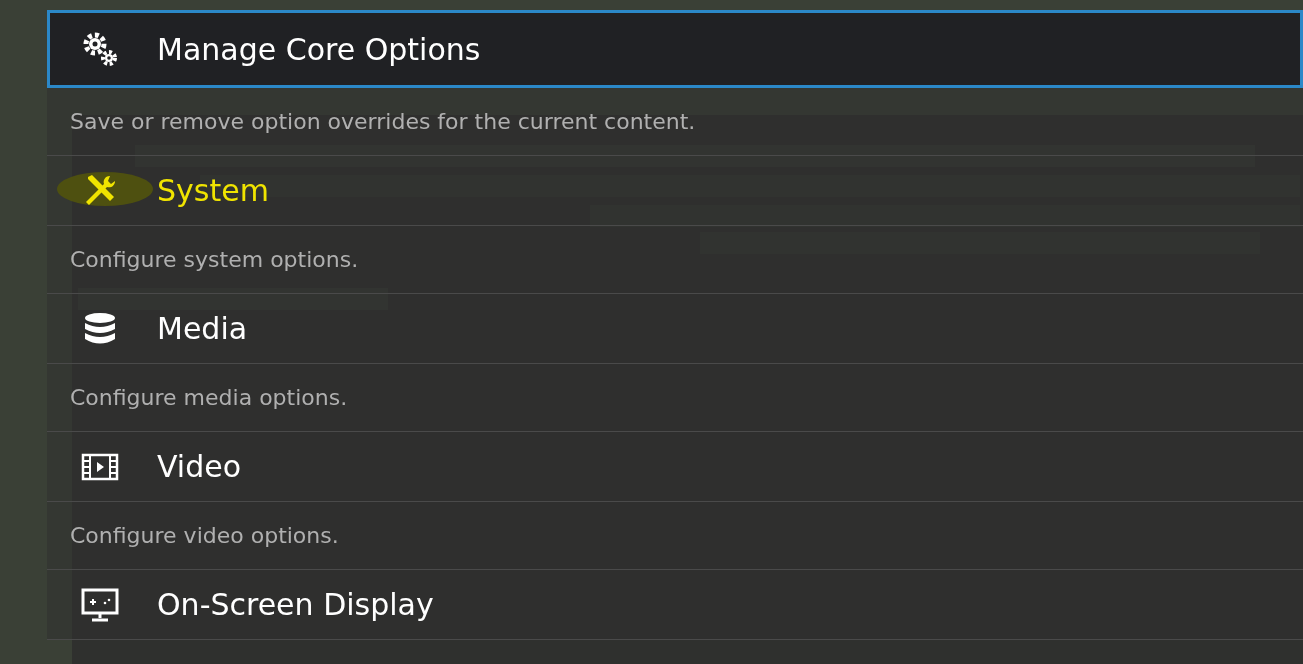 This screenshot has width=1303, height=664. Describe the element at coordinates (202, 328) in the screenshot. I see `entry-title: Media` at that location.